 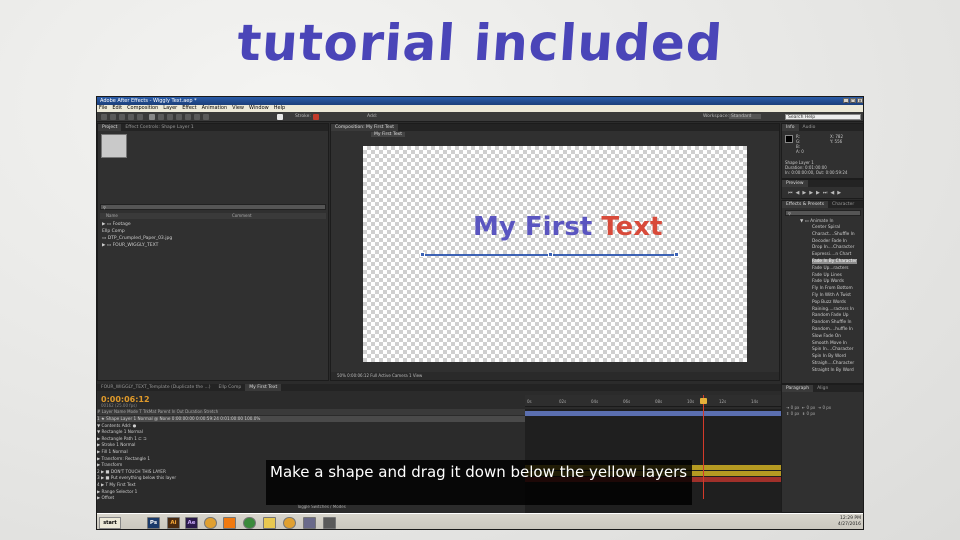 What do you see at coordinates (805, 204) in the screenshot?
I see `tab-effects-presets: Effects & Presets` at bounding box center [805, 204].